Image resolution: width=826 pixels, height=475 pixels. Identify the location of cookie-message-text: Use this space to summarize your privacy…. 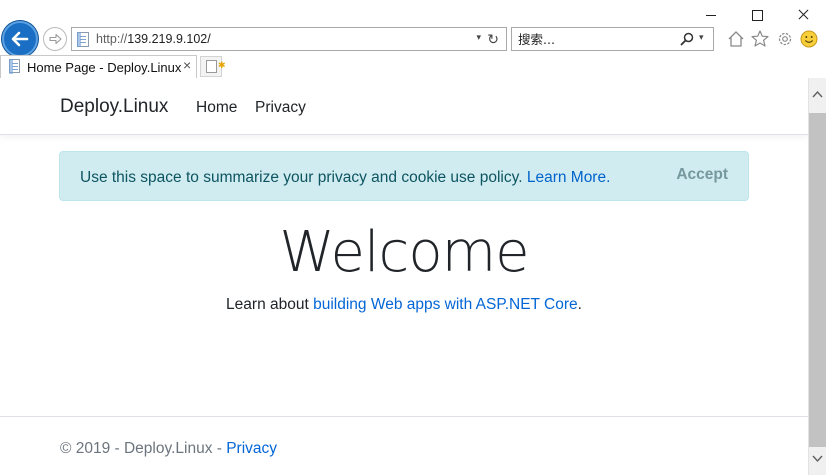
(301, 177).